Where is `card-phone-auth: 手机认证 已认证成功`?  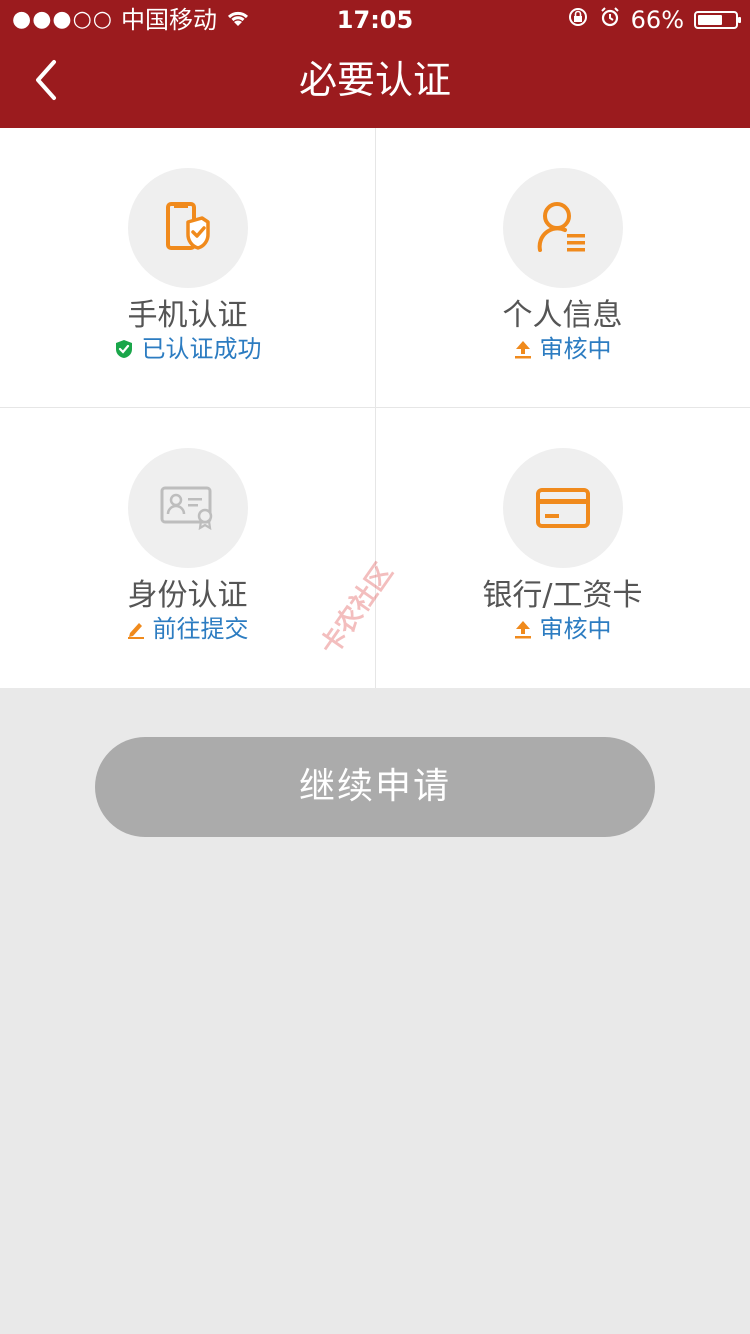 card-phone-auth: 手机认证 已认证成功 is located at coordinates (187, 268).